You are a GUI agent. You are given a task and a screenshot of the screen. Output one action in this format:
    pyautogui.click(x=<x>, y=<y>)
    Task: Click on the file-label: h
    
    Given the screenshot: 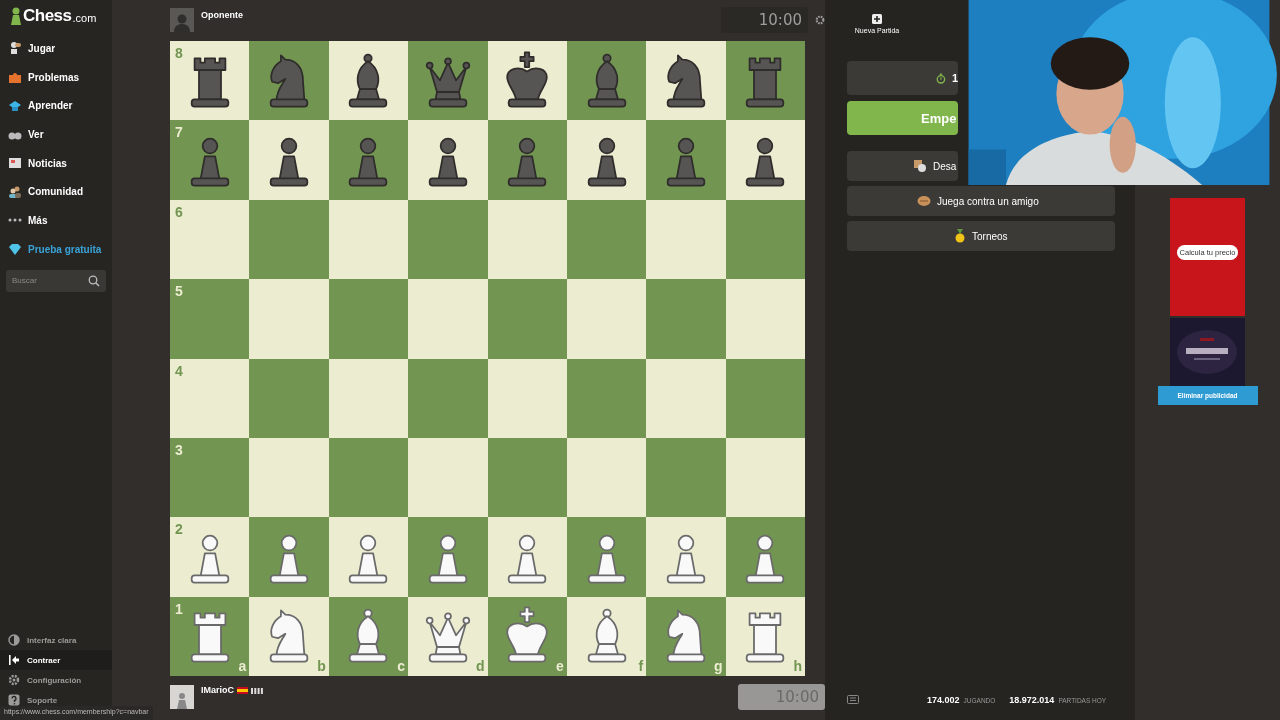 What is the action you would take?
    pyautogui.click(x=797, y=666)
    